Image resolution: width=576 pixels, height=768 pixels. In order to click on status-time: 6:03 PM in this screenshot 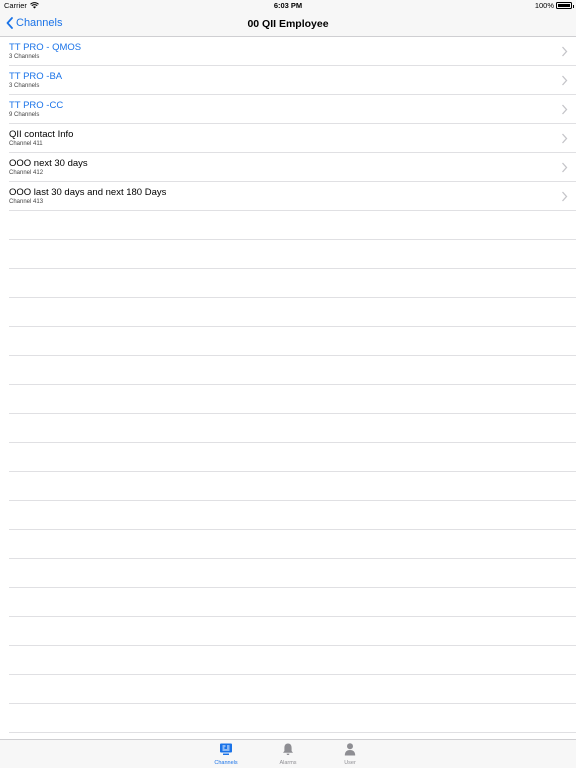, I will do `click(288, 5)`.